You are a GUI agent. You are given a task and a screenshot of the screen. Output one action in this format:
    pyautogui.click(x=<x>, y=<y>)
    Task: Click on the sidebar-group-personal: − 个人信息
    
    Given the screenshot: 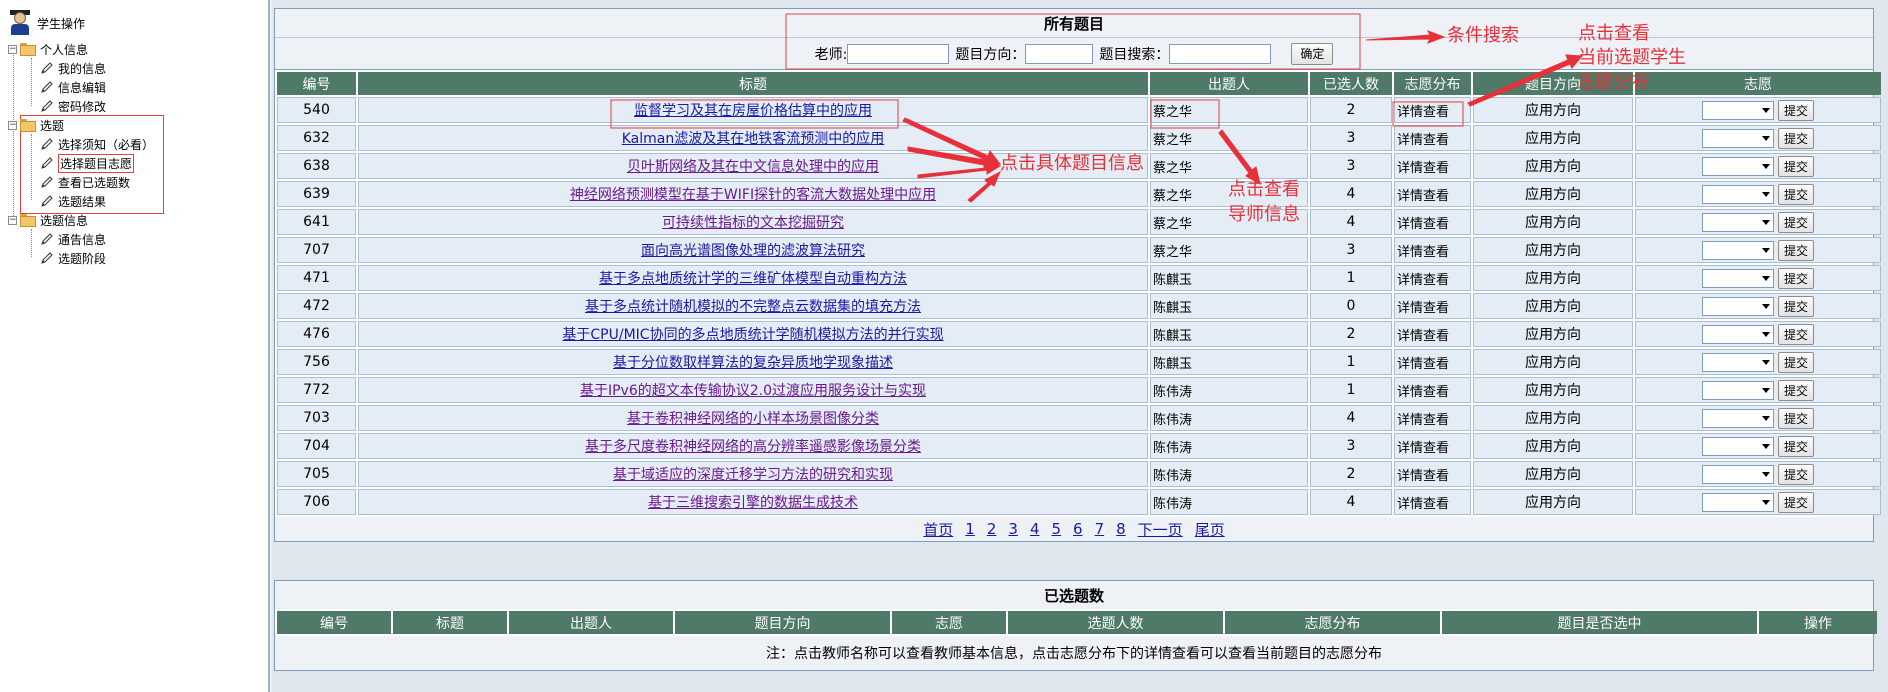 What is the action you would take?
    pyautogui.click(x=48, y=49)
    